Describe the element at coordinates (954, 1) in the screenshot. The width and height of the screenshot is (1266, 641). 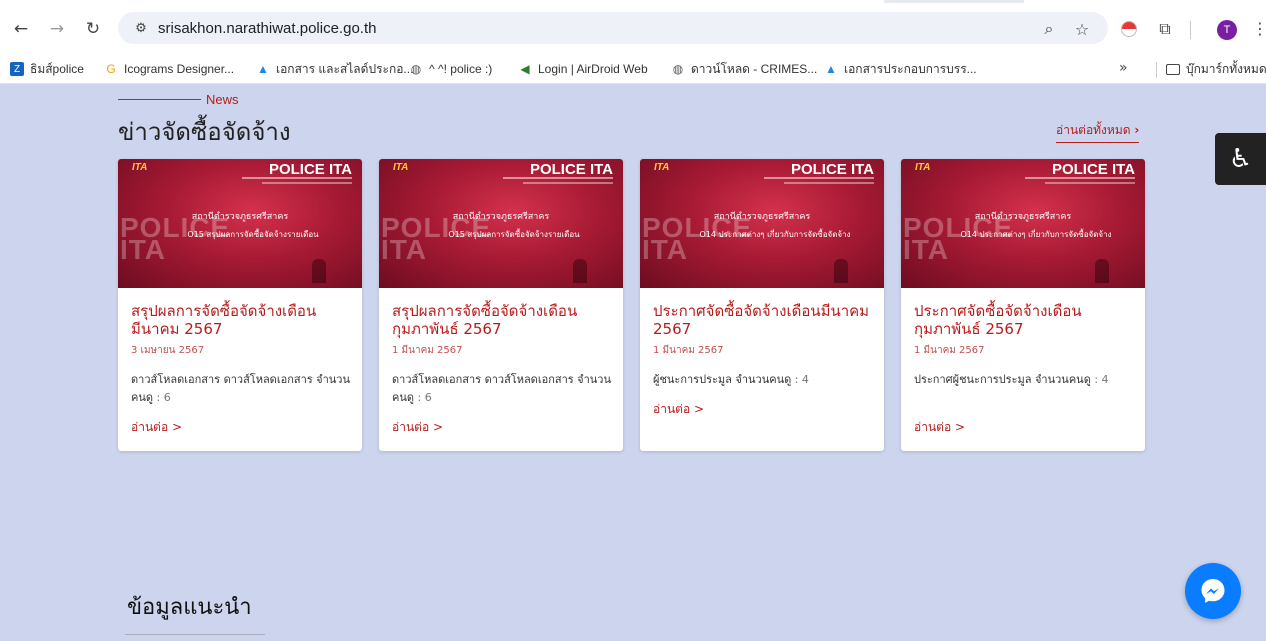
I see `tab-indicator` at that location.